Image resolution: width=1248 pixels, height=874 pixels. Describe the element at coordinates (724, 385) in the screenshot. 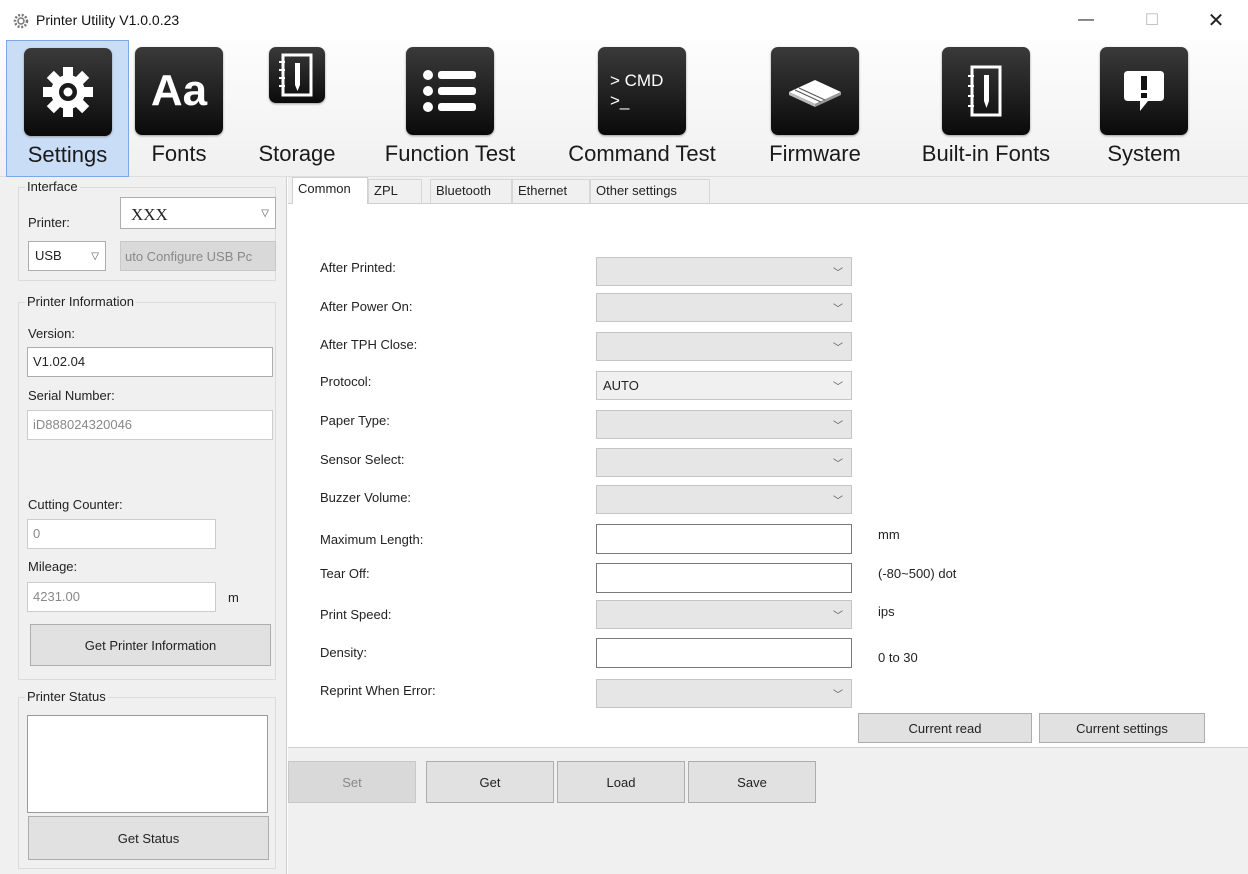

I see `protocol-select: AUTO ﹀` at that location.